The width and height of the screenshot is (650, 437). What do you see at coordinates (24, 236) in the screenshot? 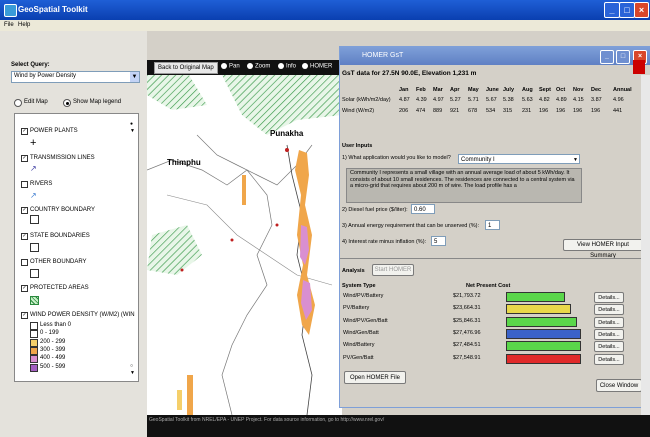
I see `layer-checkbox-5: ✓` at bounding box center [24, 236].